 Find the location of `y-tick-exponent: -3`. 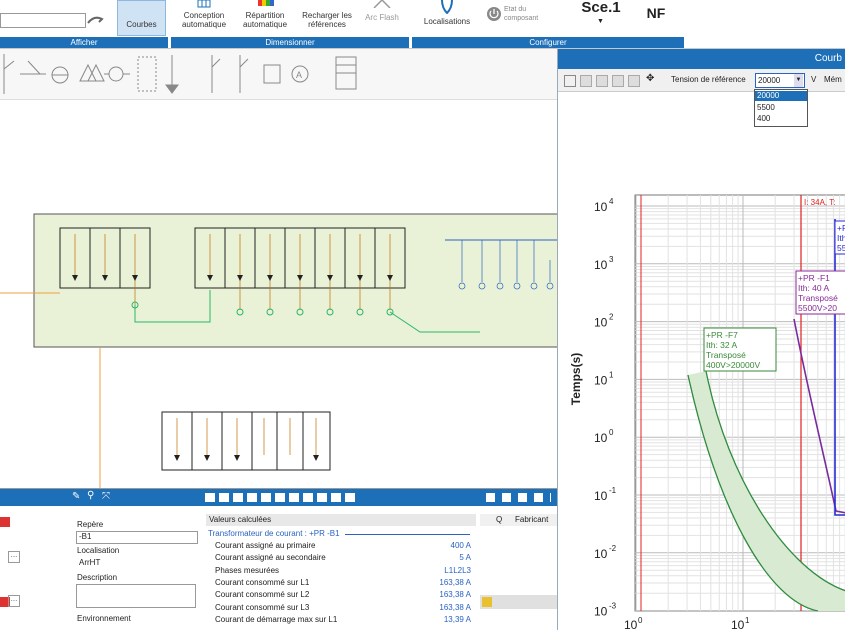

y-tick-exponent: -3 is located at coordinates (613, 606).